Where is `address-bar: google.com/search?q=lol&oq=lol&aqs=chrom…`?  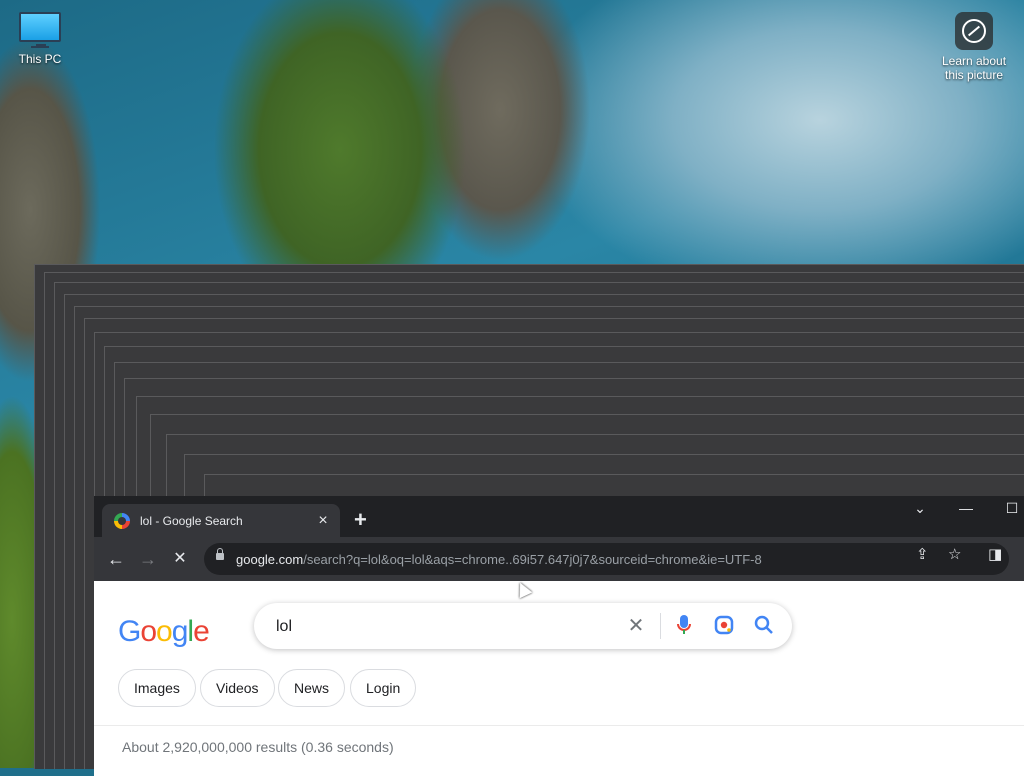 address-bar: google.com/search?q=lol&oq=lol&aqs=chrom… is located at coordinates (606, 559).